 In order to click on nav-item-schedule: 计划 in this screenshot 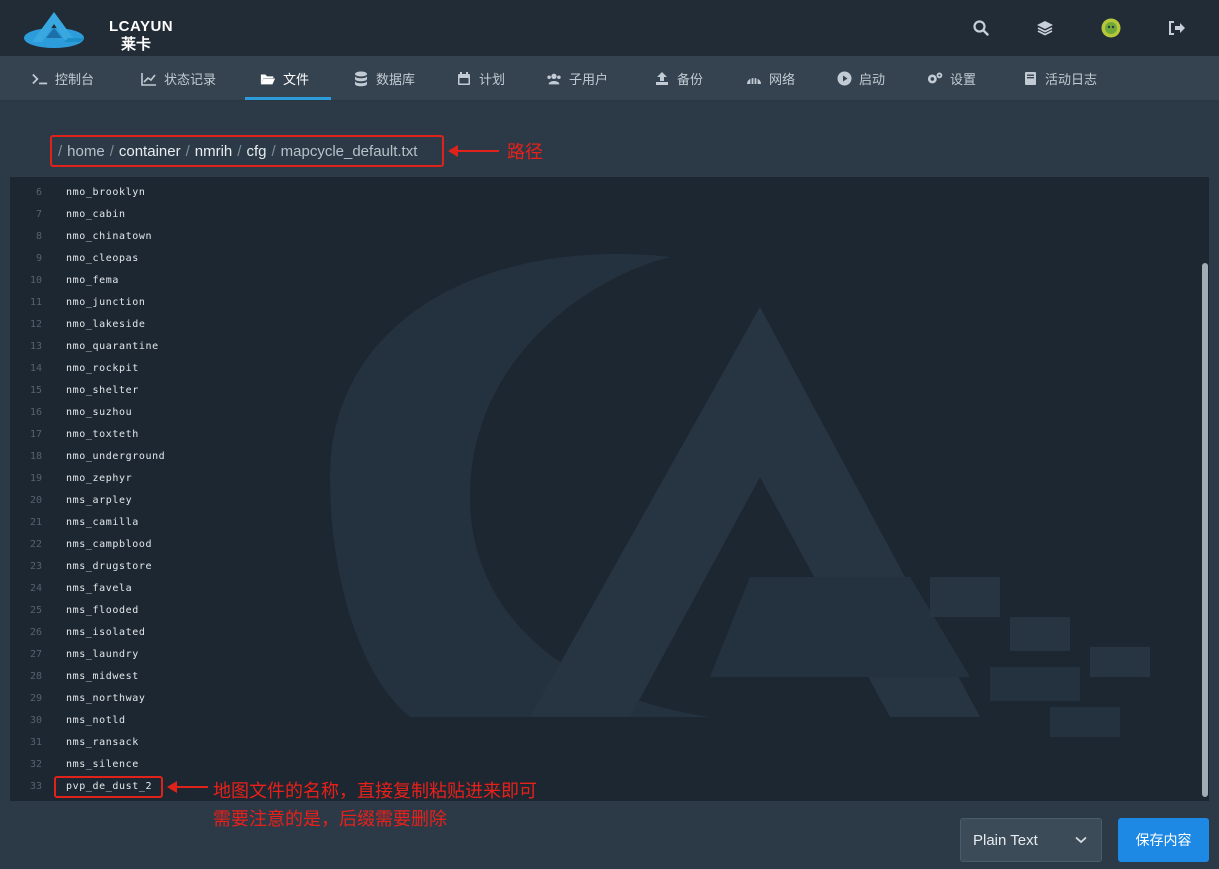, I will do `click(480, 78)`.